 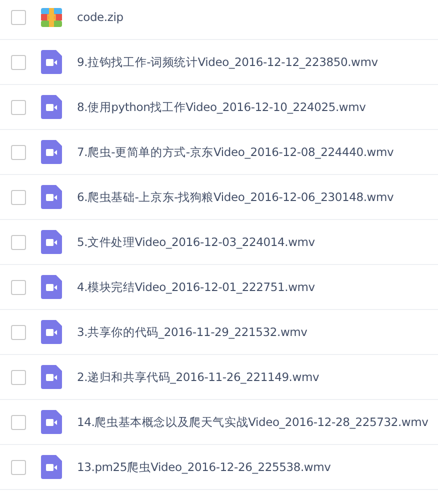 What do you see at coordinates (227, 62) in the screenshot?
I see `file-name: 9.拉钩找工作-词频统计Video_2016-12-12_223850.wmv` at bounding box center [227, 62].